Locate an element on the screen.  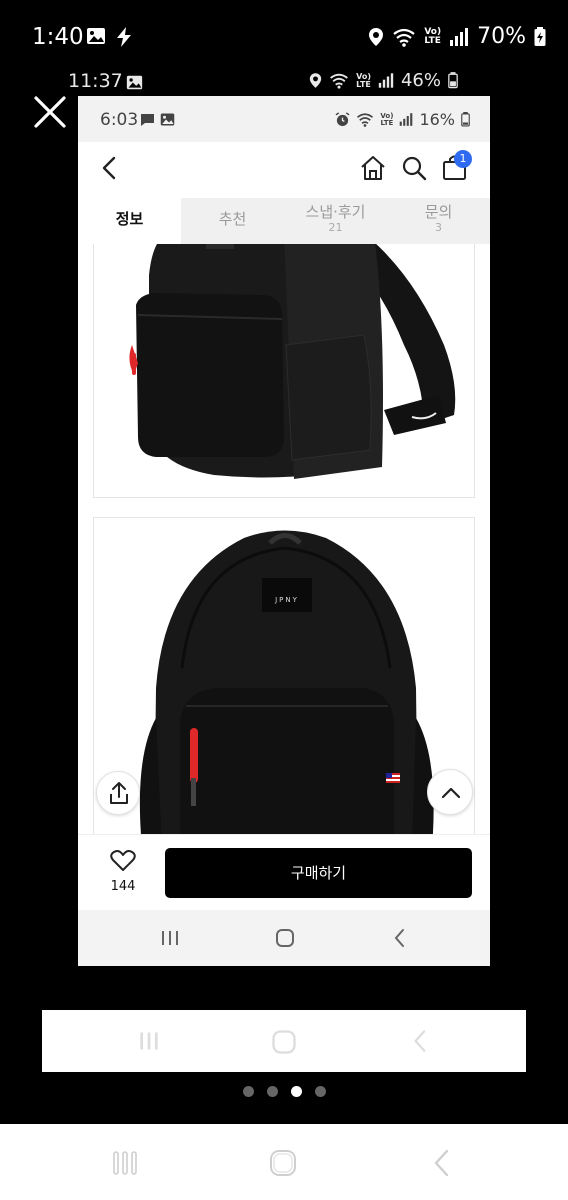
inner-status-bar: 6:03 Vo) LTE 16% is located at coordinates (284, 119).